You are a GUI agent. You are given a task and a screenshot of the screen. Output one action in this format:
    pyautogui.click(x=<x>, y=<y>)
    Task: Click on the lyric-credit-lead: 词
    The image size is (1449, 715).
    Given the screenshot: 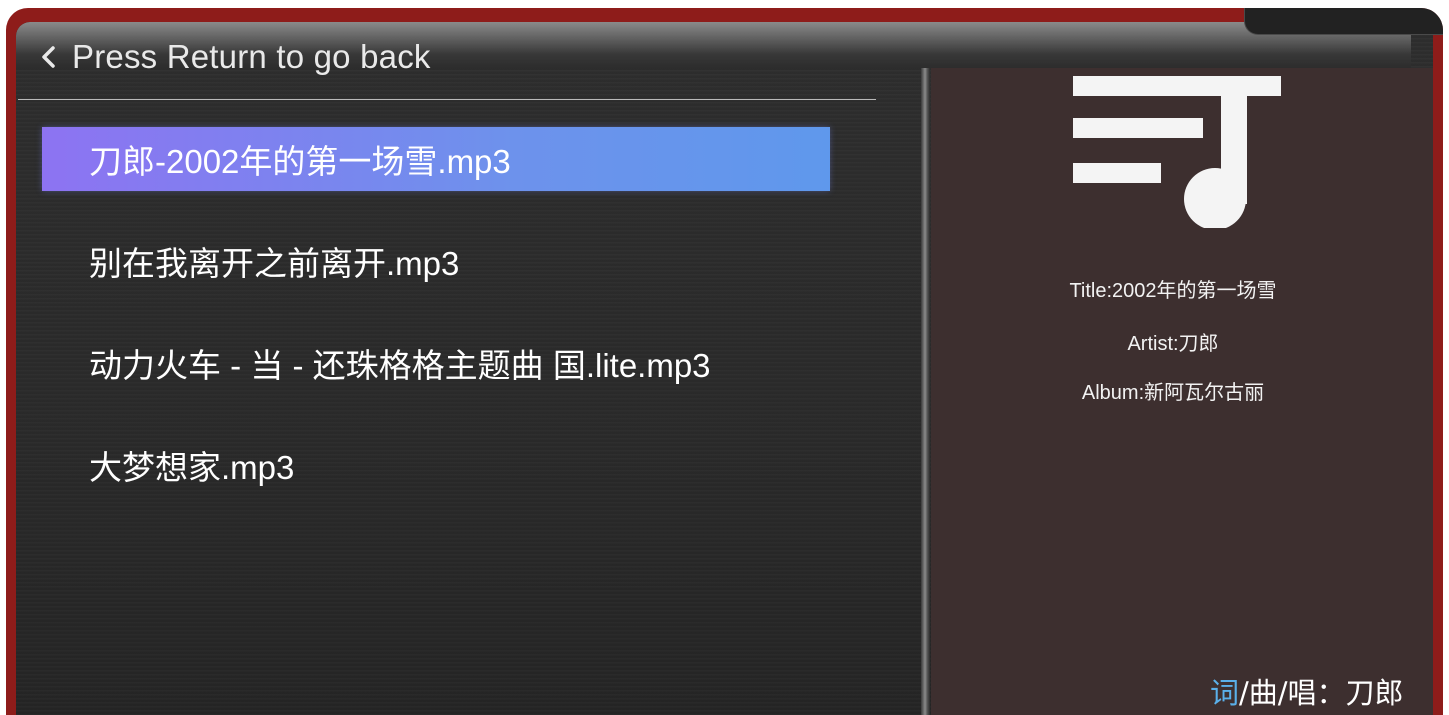 What is the action you would take?
    pyautogui.click(x=1225, y=693)
    